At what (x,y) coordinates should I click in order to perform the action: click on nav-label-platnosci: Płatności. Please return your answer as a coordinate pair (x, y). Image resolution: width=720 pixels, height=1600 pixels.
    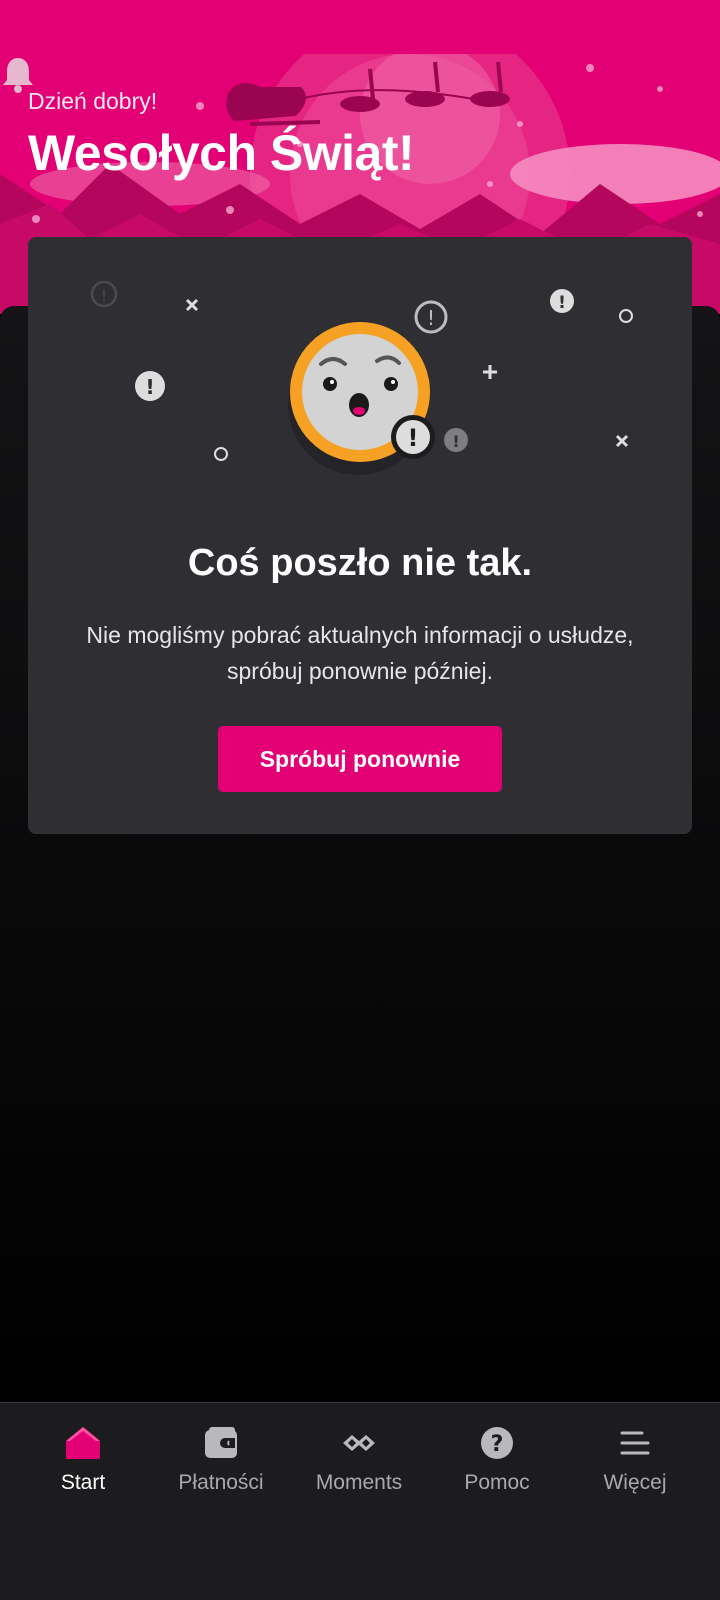
    Looking at the image, I should click on (221, 1482).